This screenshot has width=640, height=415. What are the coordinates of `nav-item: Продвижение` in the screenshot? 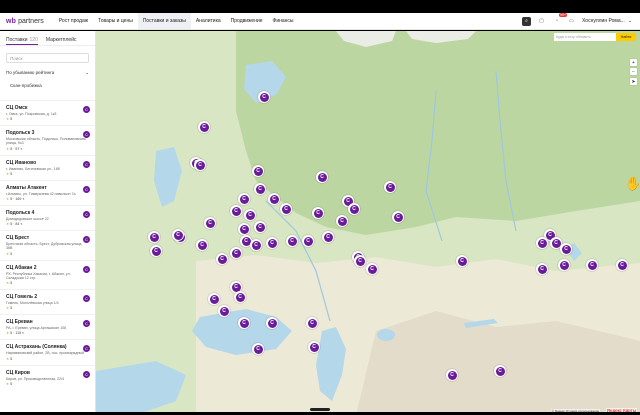 It's located at (247, 21).